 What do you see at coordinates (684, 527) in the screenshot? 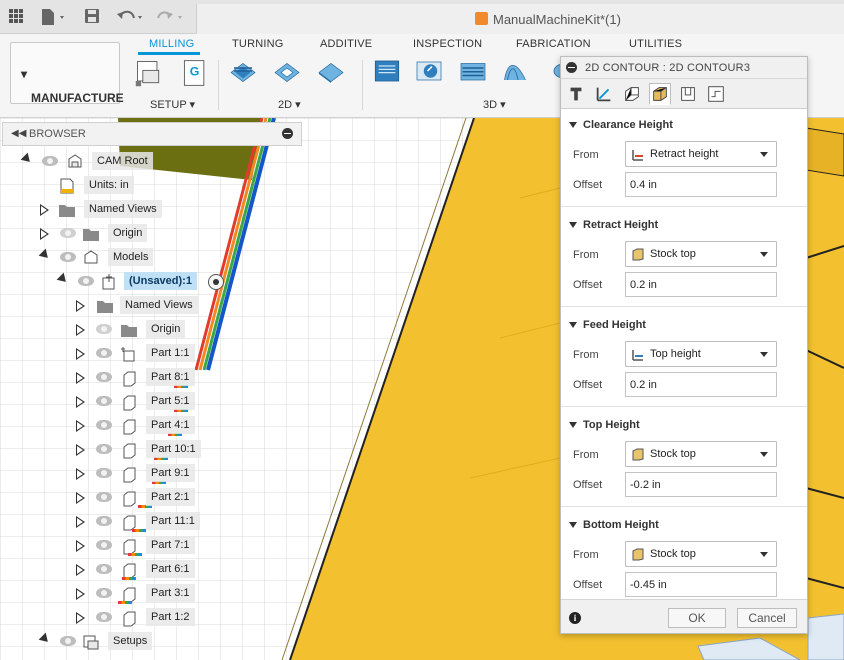
I see `section-bottom-height: Bottom Height` at bounding box center [684, 527].